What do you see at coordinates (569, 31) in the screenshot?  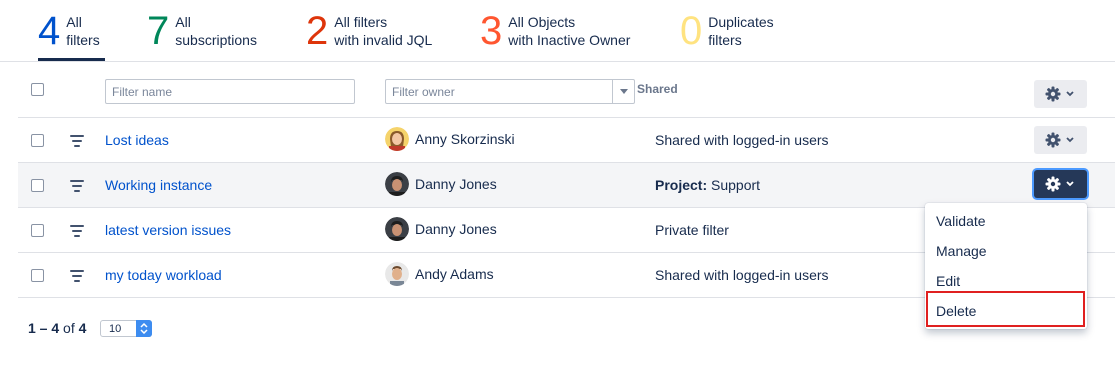 I see `tab-label: All Objects with Inactive Owner` at bounding box center [569, 31].